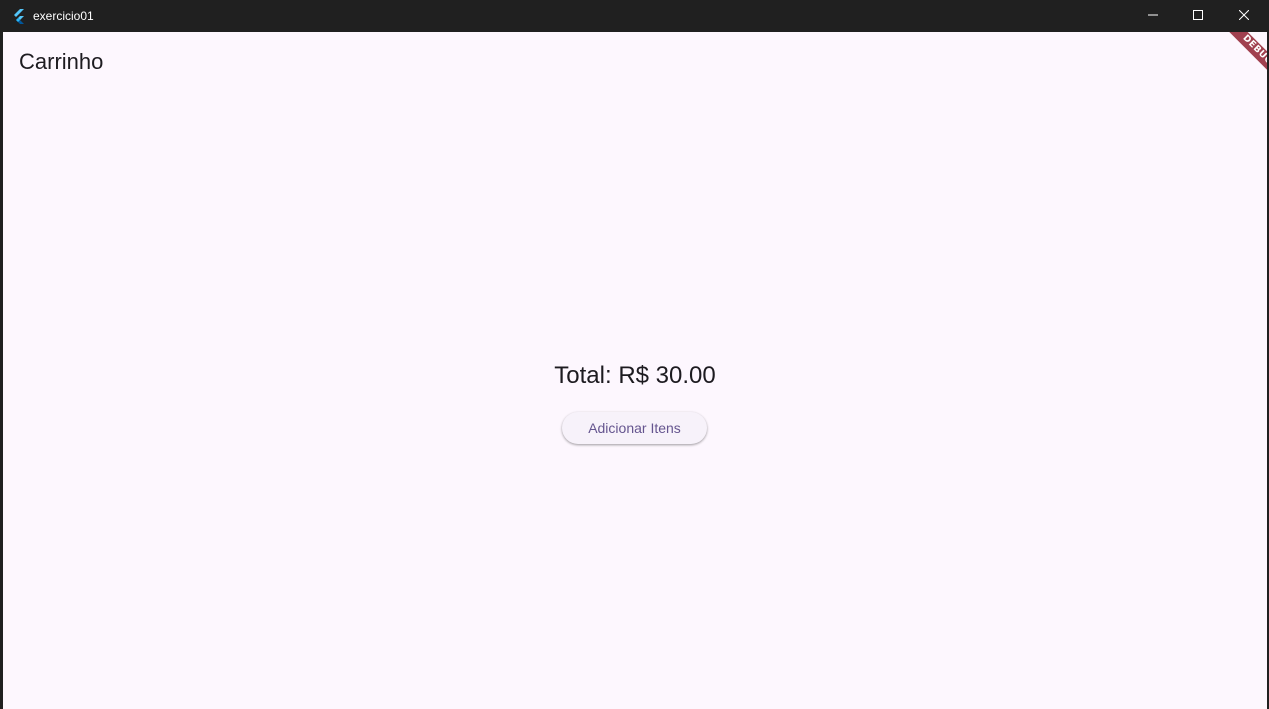 This screenshot has height=709, width=1269. I want to click on close-icon, so click(1244, 16).